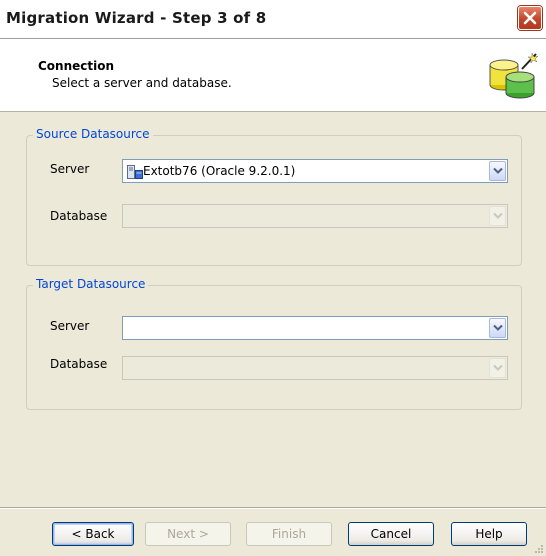  Describe the element at coordinates (219, 171) in the screenshot. I see `source-server-value: Extotb76 (Oracle 9.2.0.1)` at that location.